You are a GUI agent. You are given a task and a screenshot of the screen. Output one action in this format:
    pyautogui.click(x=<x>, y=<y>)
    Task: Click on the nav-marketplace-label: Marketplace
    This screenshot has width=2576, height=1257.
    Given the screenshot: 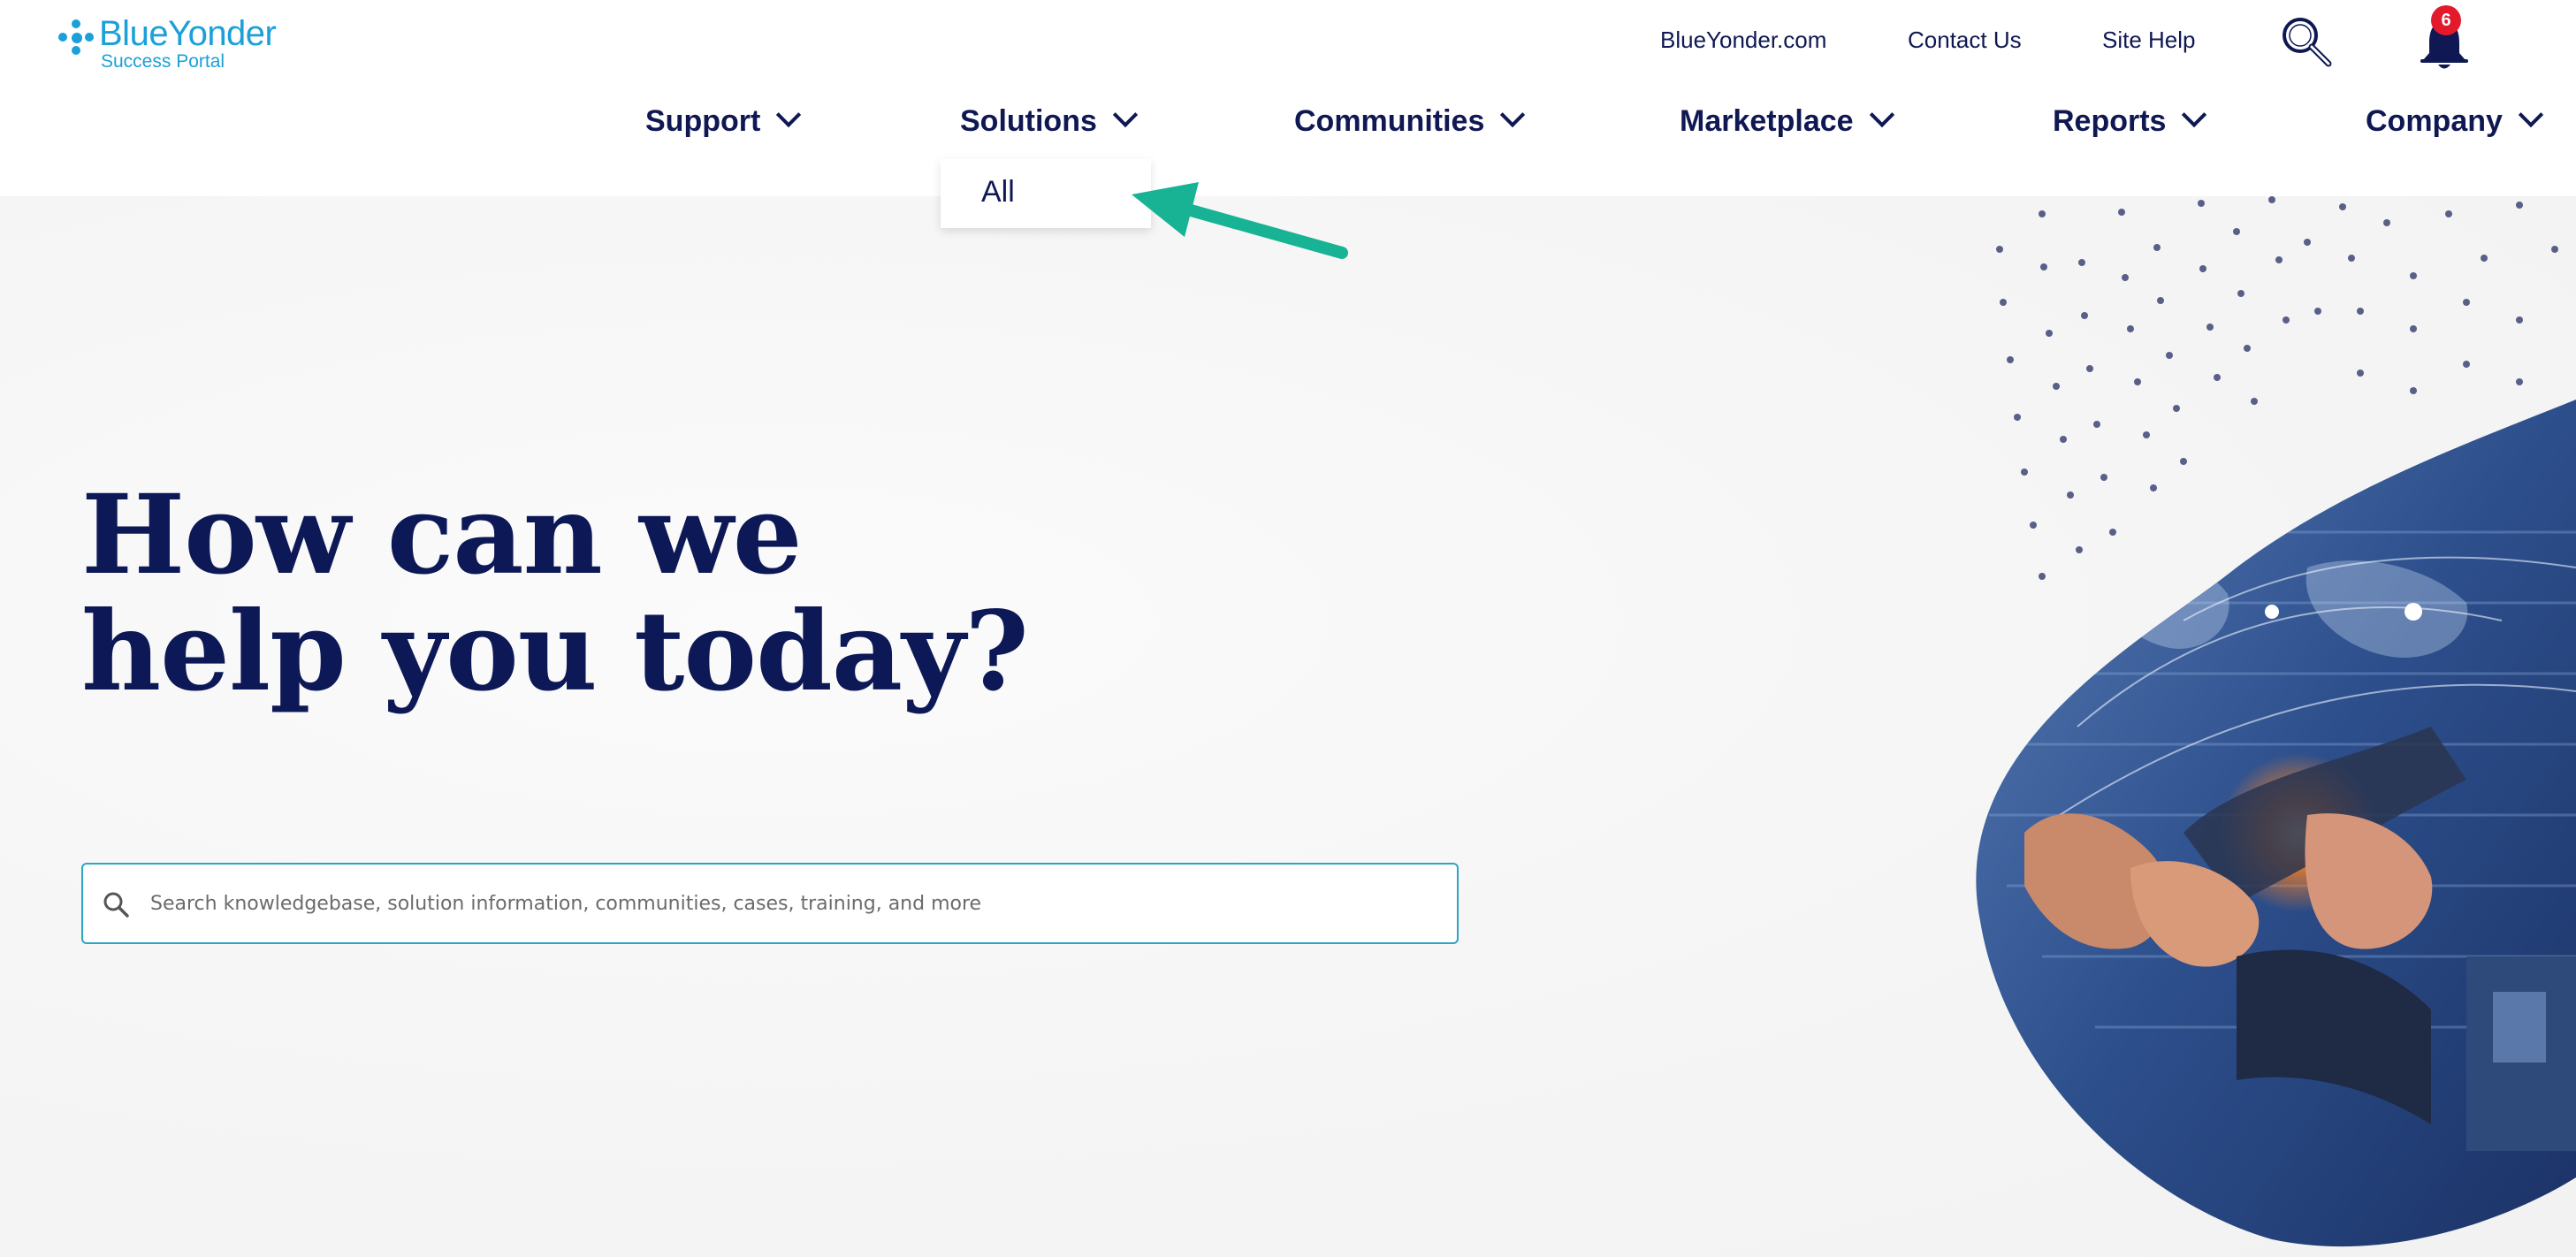 What is the action you would take?
    pyautogui.click(x=1767, y=121)
    